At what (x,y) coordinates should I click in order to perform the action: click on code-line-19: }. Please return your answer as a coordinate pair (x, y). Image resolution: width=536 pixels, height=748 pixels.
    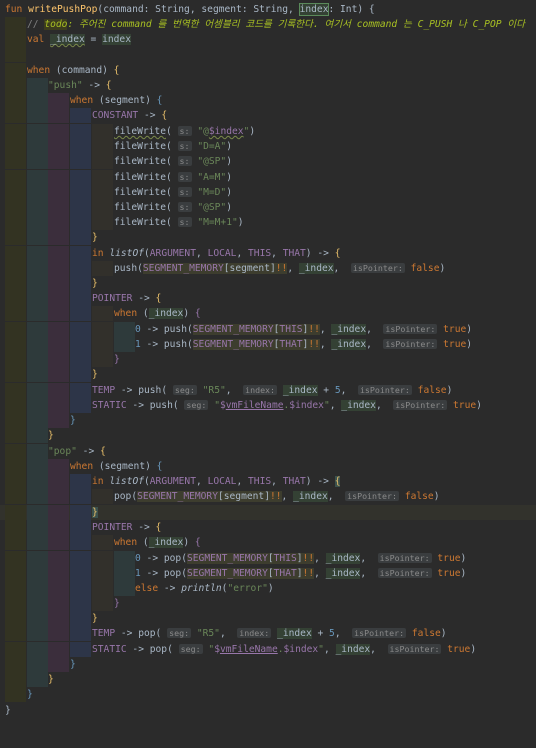
    Looking at the image, I should click on (268, 283).